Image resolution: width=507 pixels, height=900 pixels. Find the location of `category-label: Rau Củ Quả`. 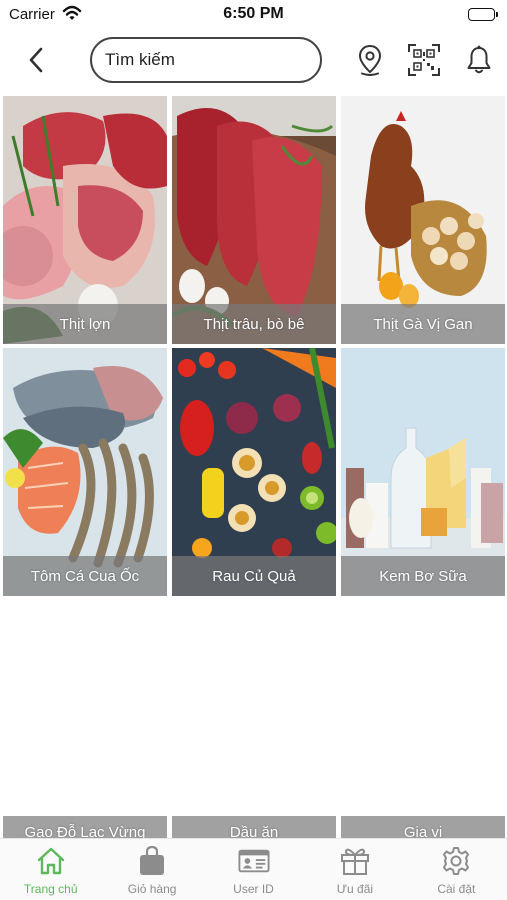

category-label: Rau Củ Quả is located at coordinates (254, 576).